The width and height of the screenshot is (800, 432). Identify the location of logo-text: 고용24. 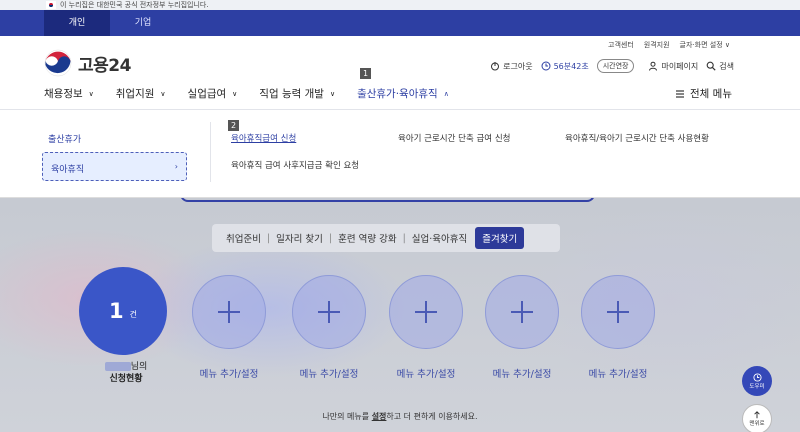
(104, 65).